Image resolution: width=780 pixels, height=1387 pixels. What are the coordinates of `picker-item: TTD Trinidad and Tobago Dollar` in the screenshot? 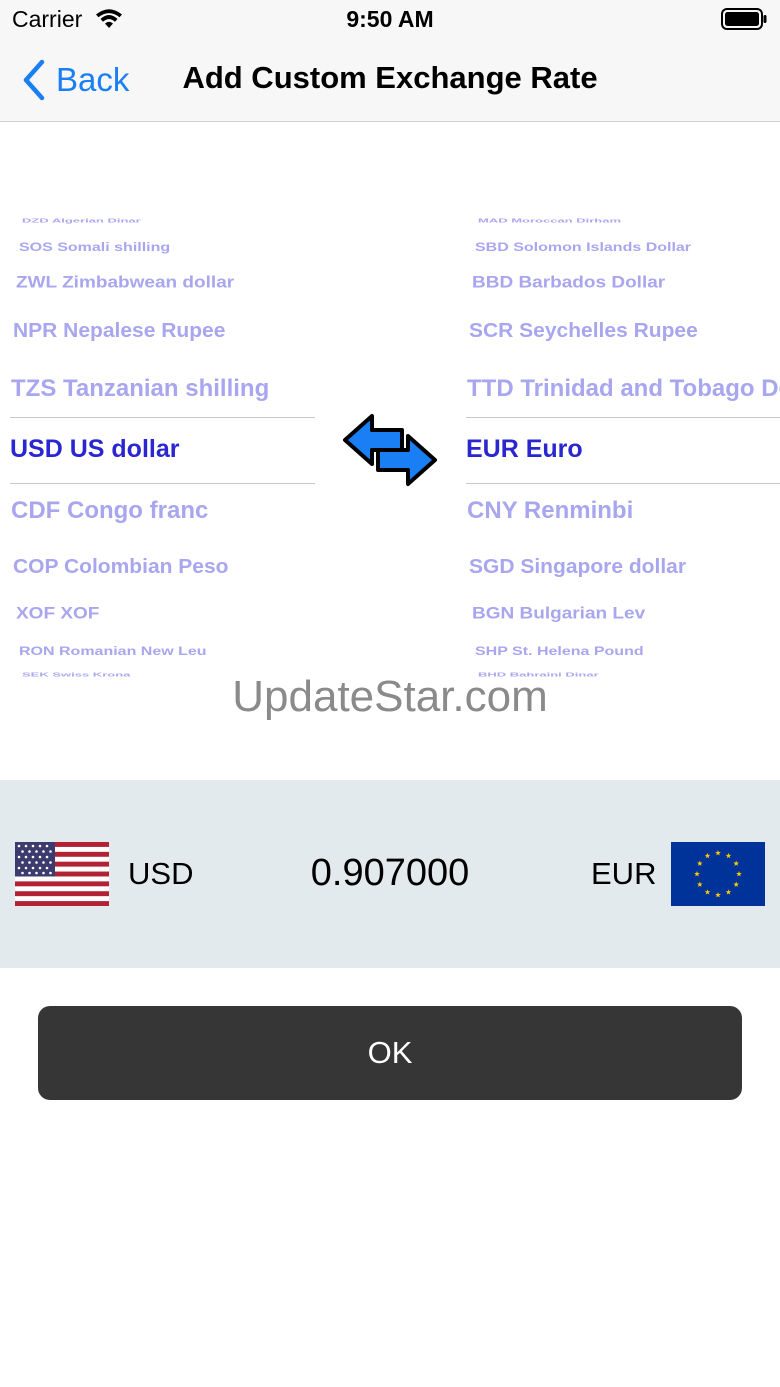 It's located at (623, 389).